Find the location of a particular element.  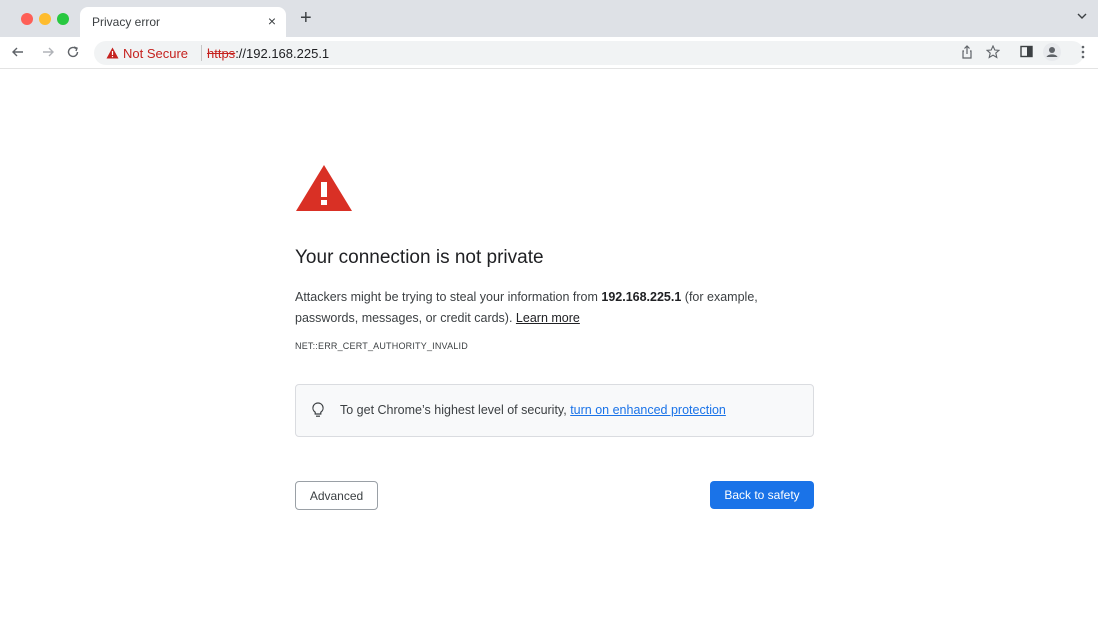

enhanced-protection-link: turn on enhanced protection is located at coordinates (648, 410).